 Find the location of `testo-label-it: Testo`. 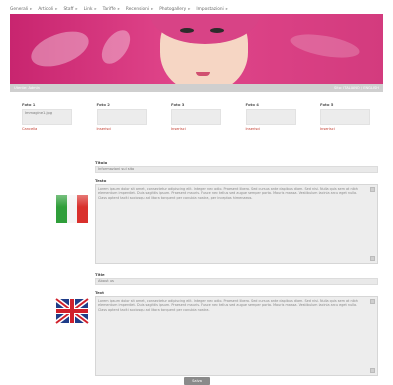

testo-label-it: Testo is located at coordinates (101, 180).